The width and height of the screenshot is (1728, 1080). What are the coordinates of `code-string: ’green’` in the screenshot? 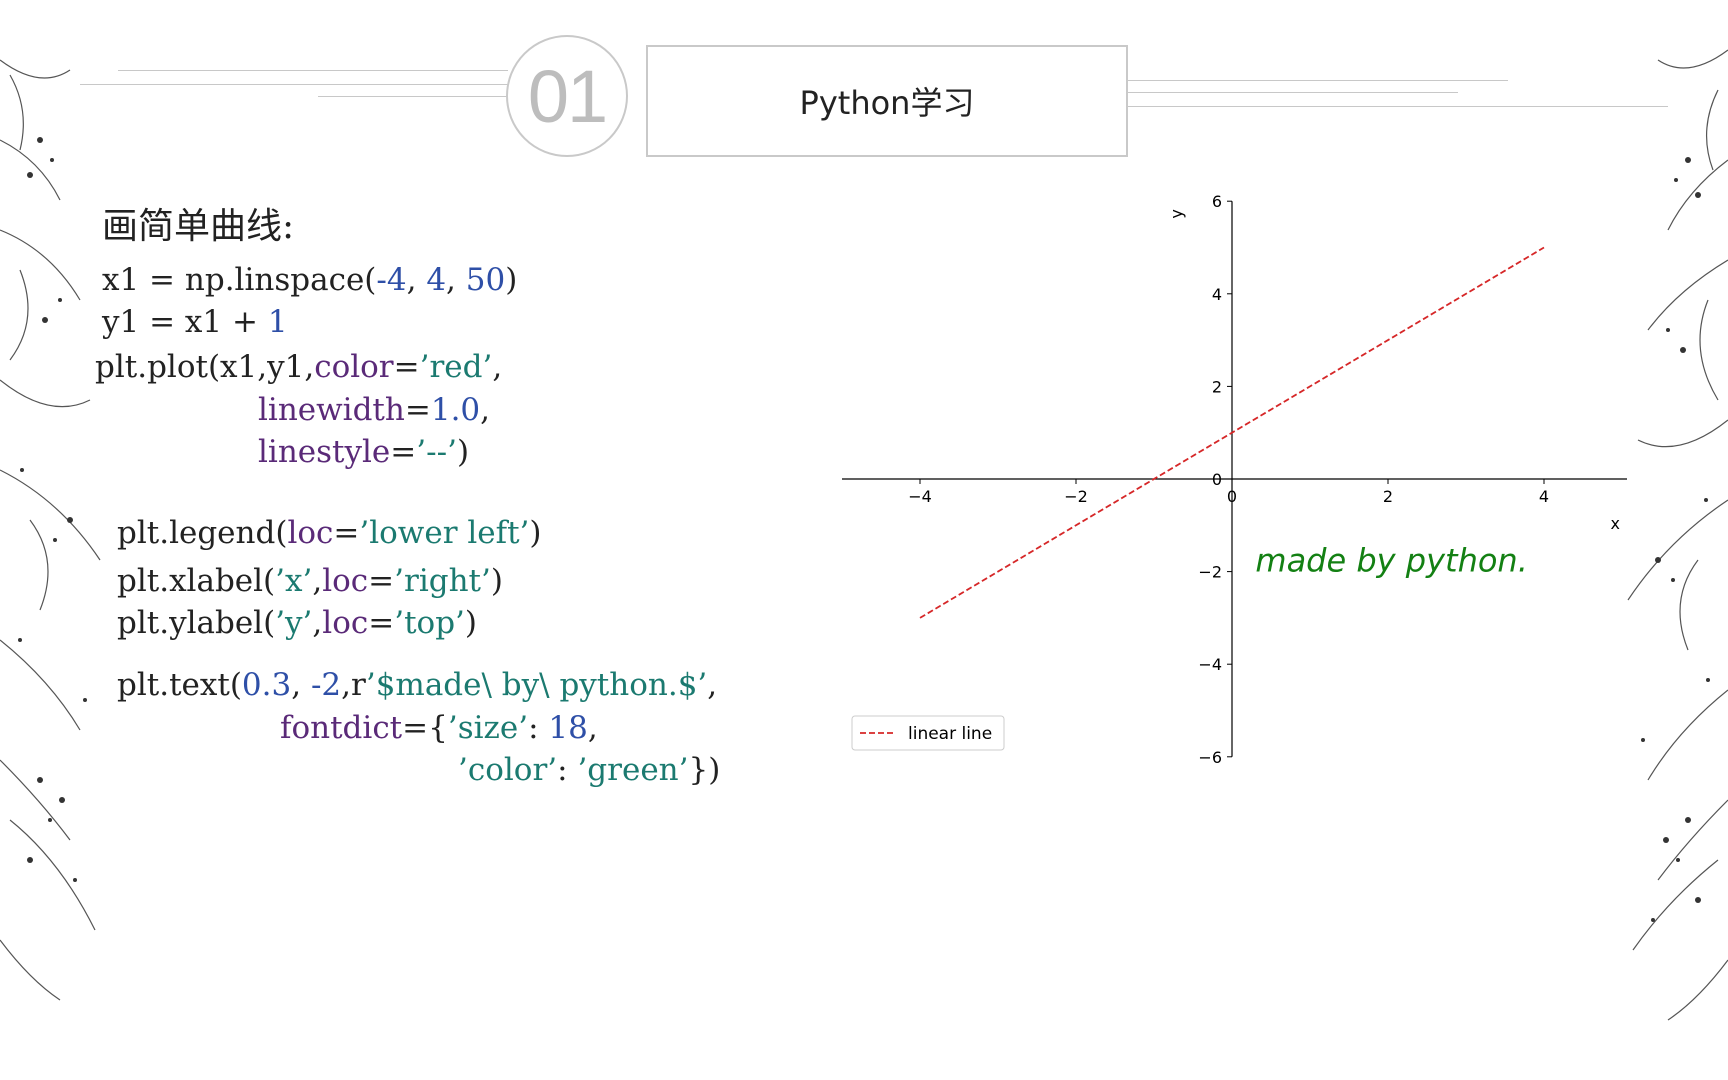 It's located at (633, 770).